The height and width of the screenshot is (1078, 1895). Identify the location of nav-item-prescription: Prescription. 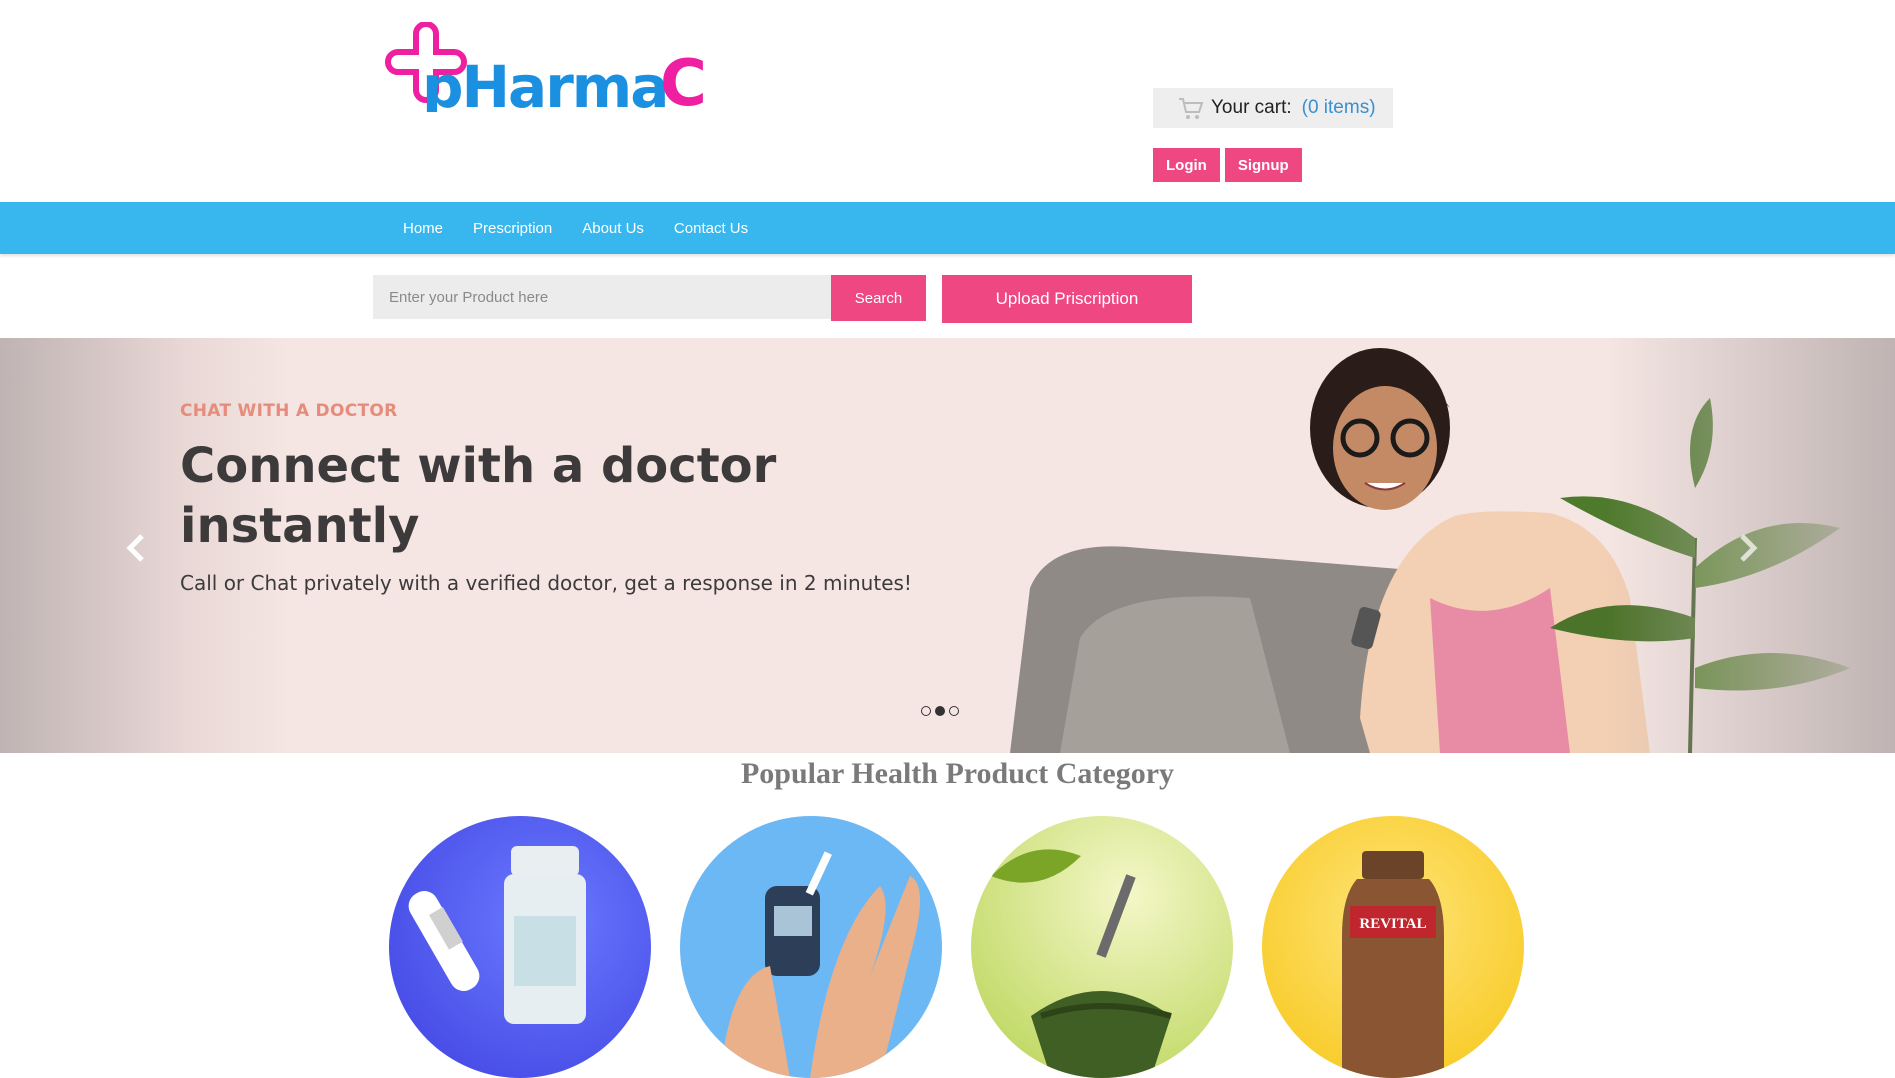
(512, 228).